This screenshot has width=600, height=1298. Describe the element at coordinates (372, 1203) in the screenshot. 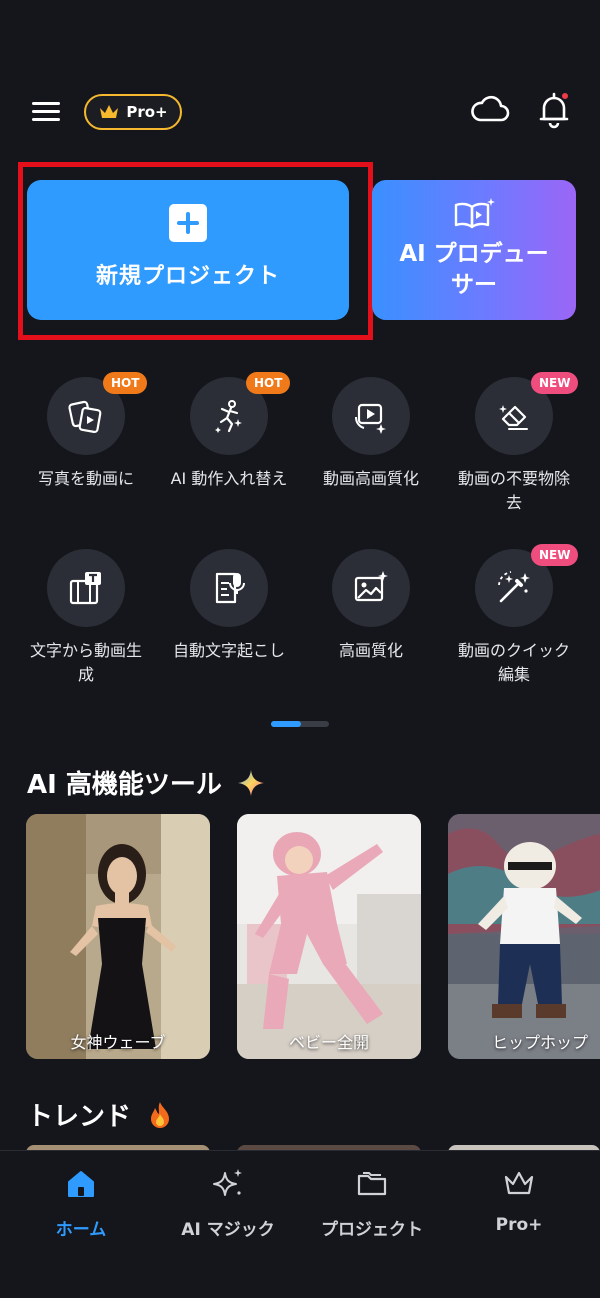

I see `nav-projects: プロジェクト` at that location.